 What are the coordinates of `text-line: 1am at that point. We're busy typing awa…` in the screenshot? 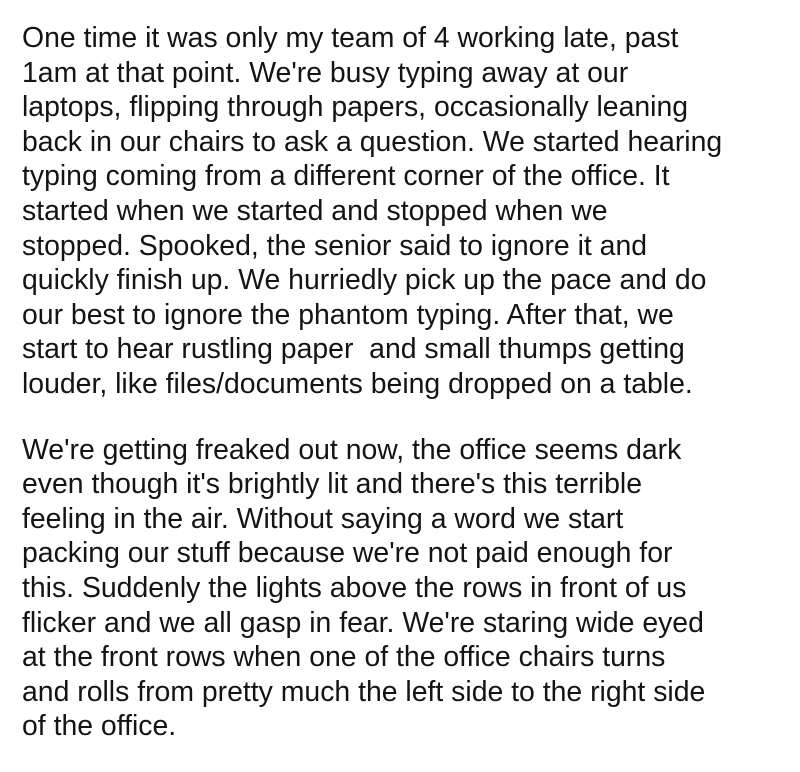 It's located at (325, 72).